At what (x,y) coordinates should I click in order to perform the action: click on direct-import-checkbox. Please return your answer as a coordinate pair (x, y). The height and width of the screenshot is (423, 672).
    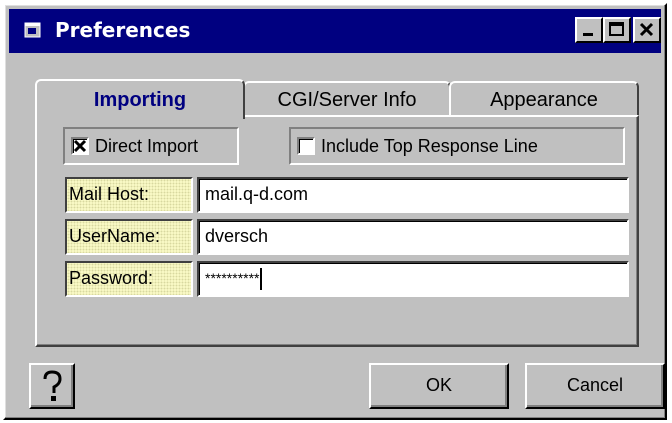
    Looking at the image, I should click on (80, 146).